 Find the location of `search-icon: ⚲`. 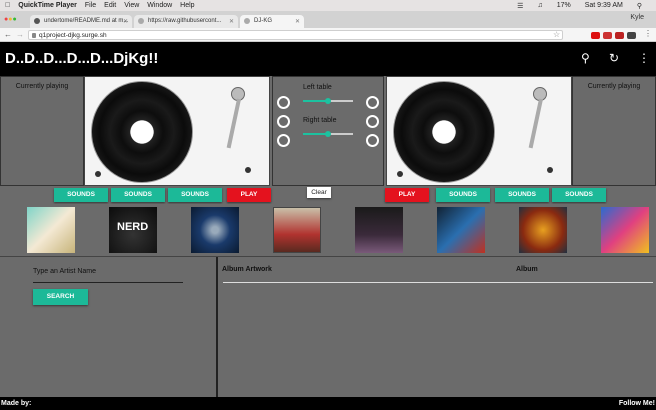

search-icon: ⚲ is located at coordinates (585, 58).